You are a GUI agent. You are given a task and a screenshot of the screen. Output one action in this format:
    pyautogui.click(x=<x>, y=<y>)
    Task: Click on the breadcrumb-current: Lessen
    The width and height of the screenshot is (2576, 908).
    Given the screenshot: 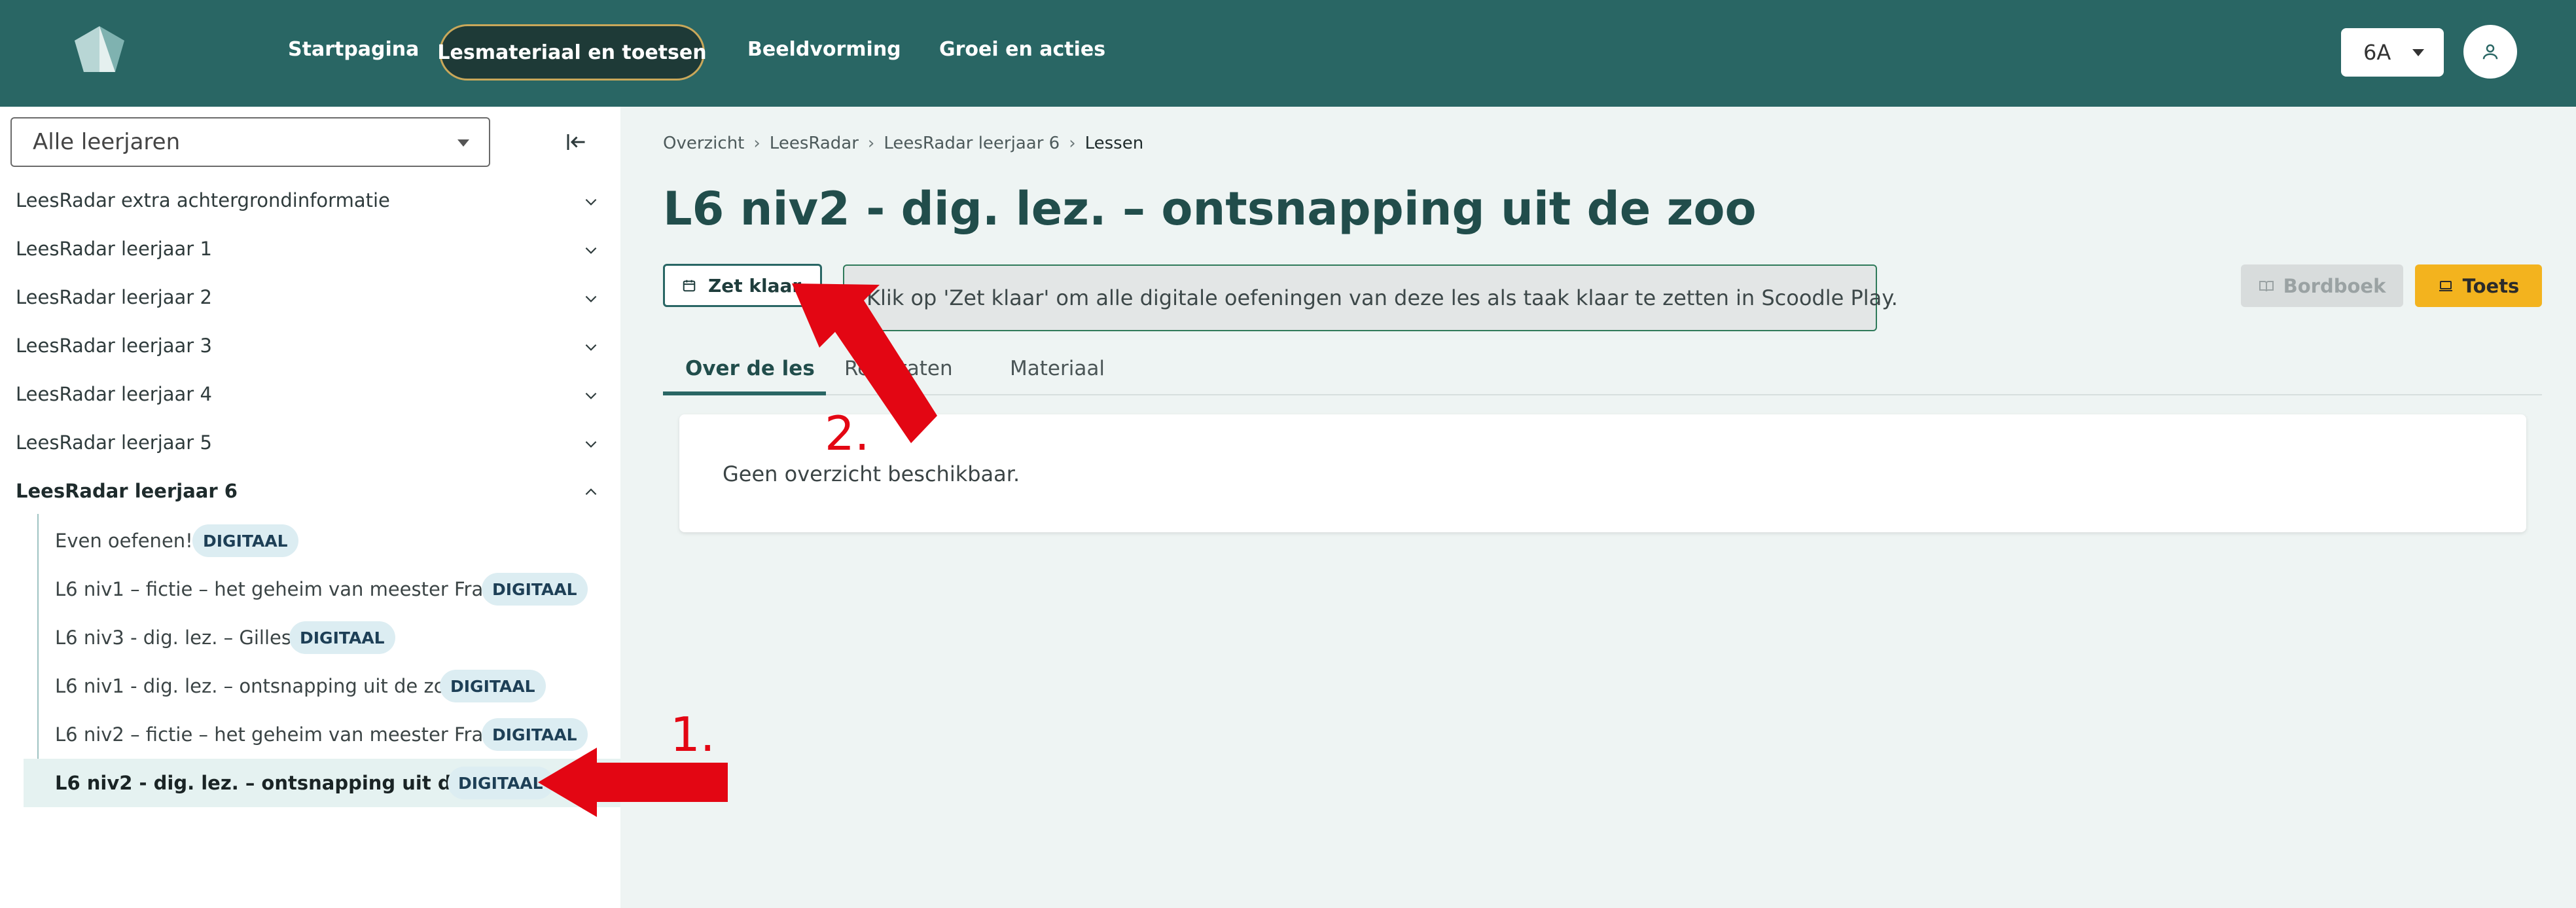 What is the action you would take?
    pyautogui.click(x=1114, y=143)
    